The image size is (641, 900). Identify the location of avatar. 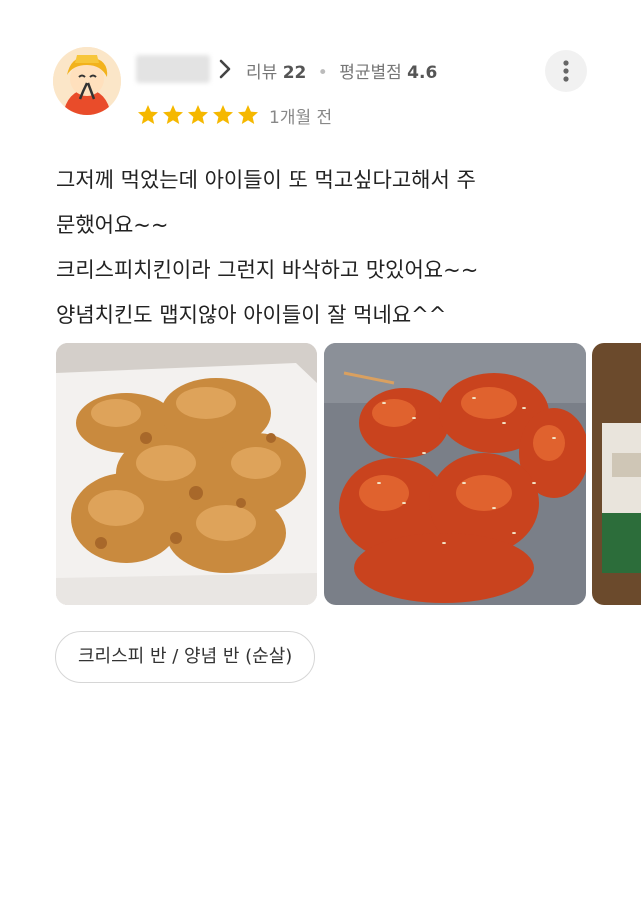
(87, 81).